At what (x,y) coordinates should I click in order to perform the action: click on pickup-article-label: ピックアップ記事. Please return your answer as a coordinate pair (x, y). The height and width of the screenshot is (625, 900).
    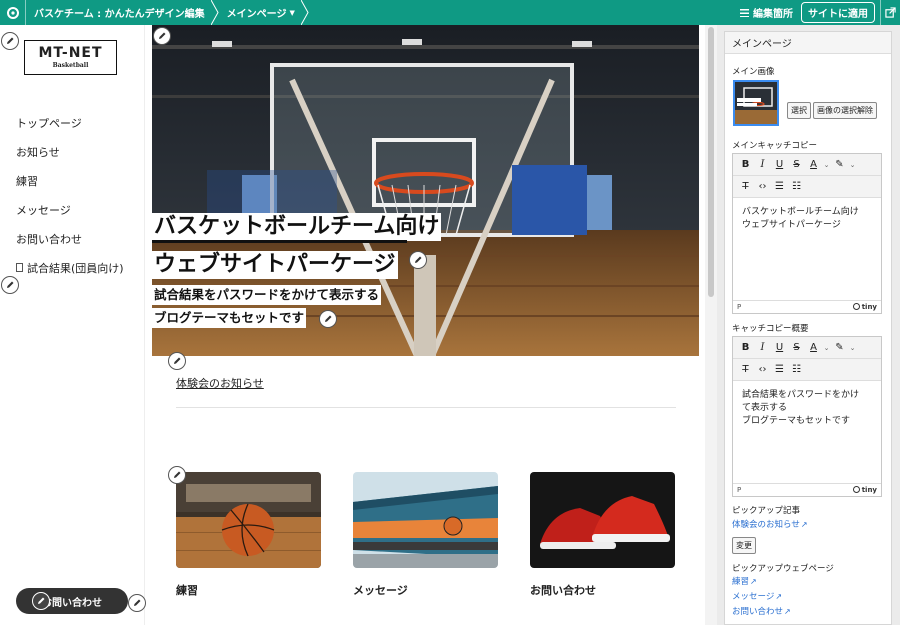
    Looking at the image, I should click on (766, 511).